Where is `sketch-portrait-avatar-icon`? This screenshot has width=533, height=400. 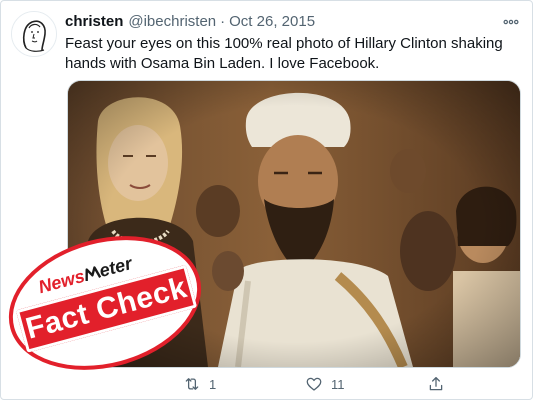
sketch-portrait-avatar-icon is located at coordinates (34, 34).